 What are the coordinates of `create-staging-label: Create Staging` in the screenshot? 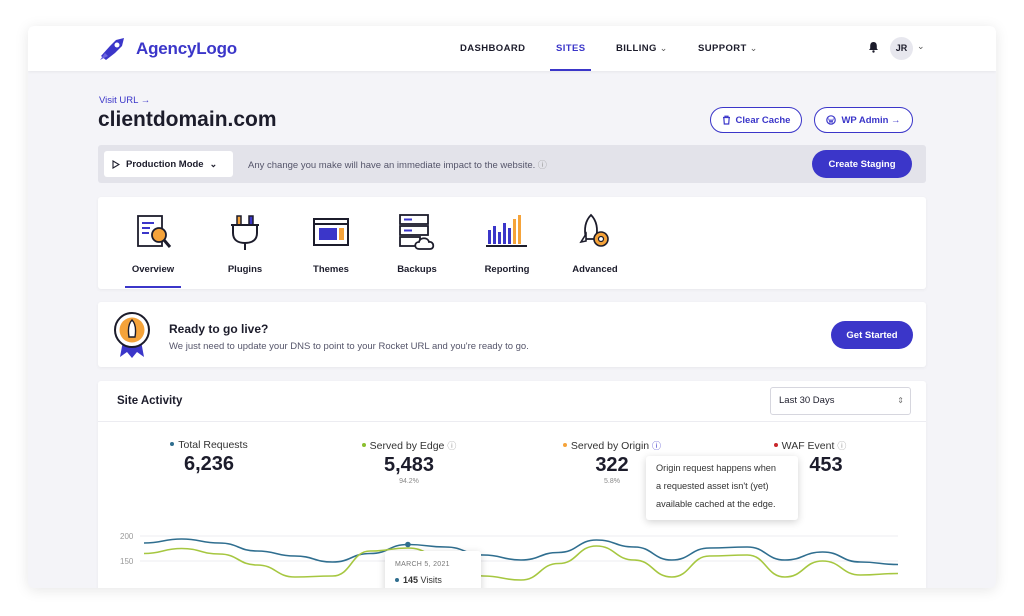 It's located at (862, 164).